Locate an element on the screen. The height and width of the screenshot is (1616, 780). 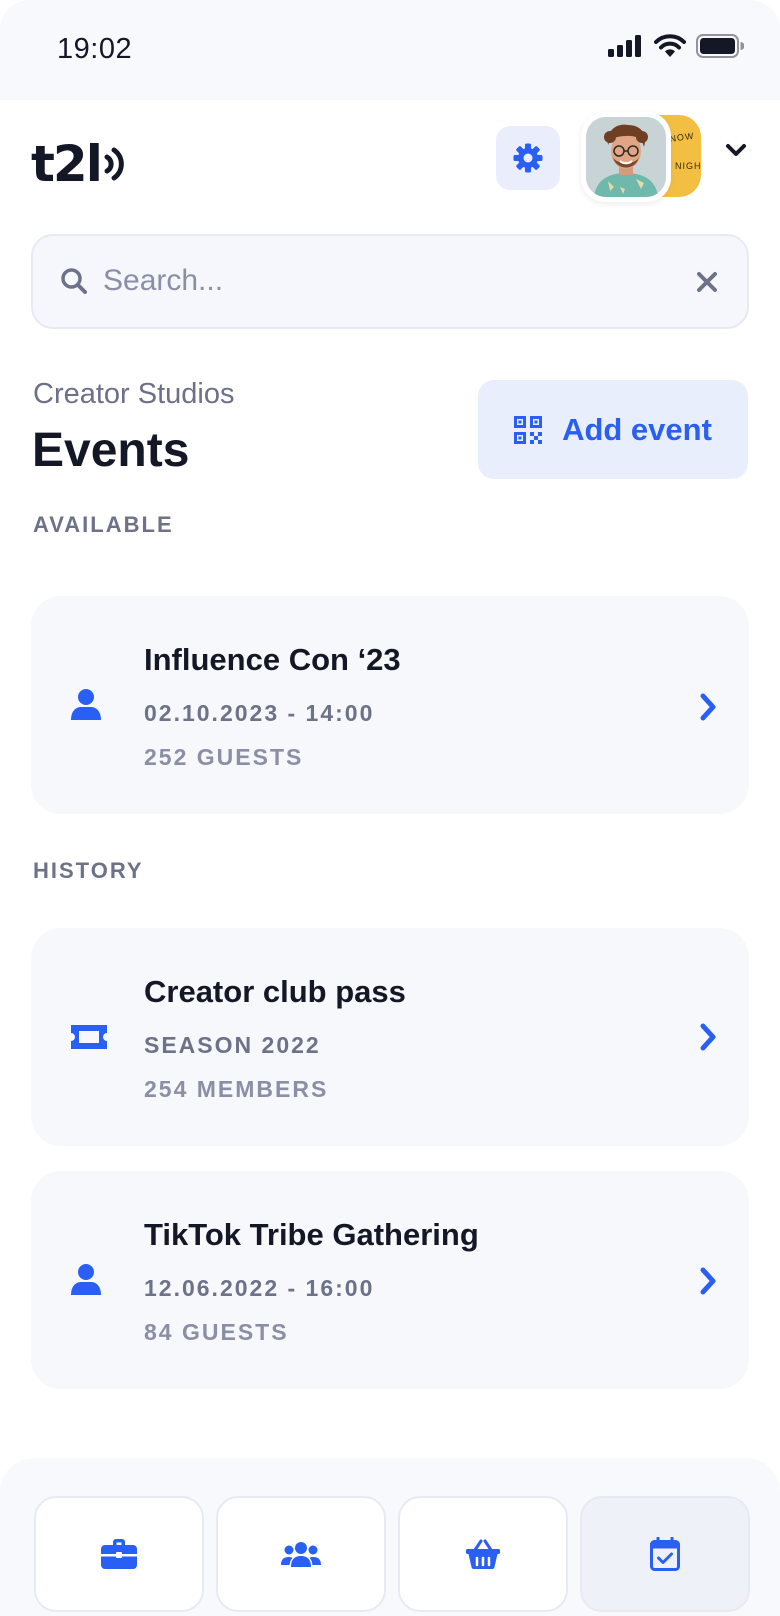
add-event-label: Add event is located at coordinates (637, 429).